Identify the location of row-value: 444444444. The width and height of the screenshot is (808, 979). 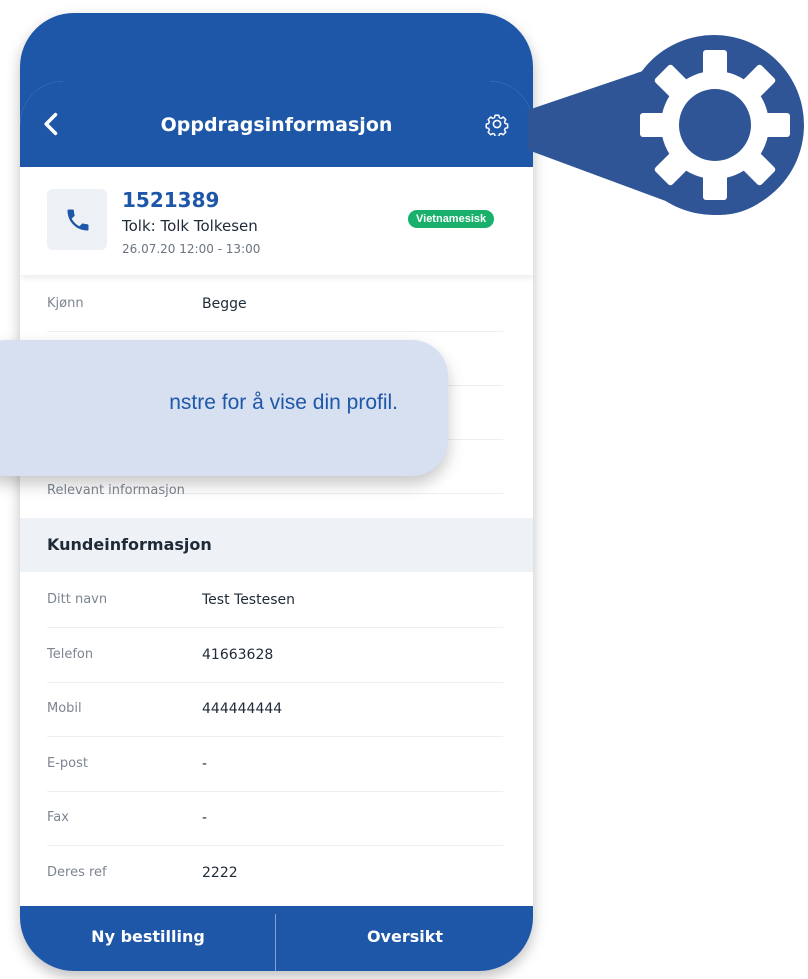
(242, 709).